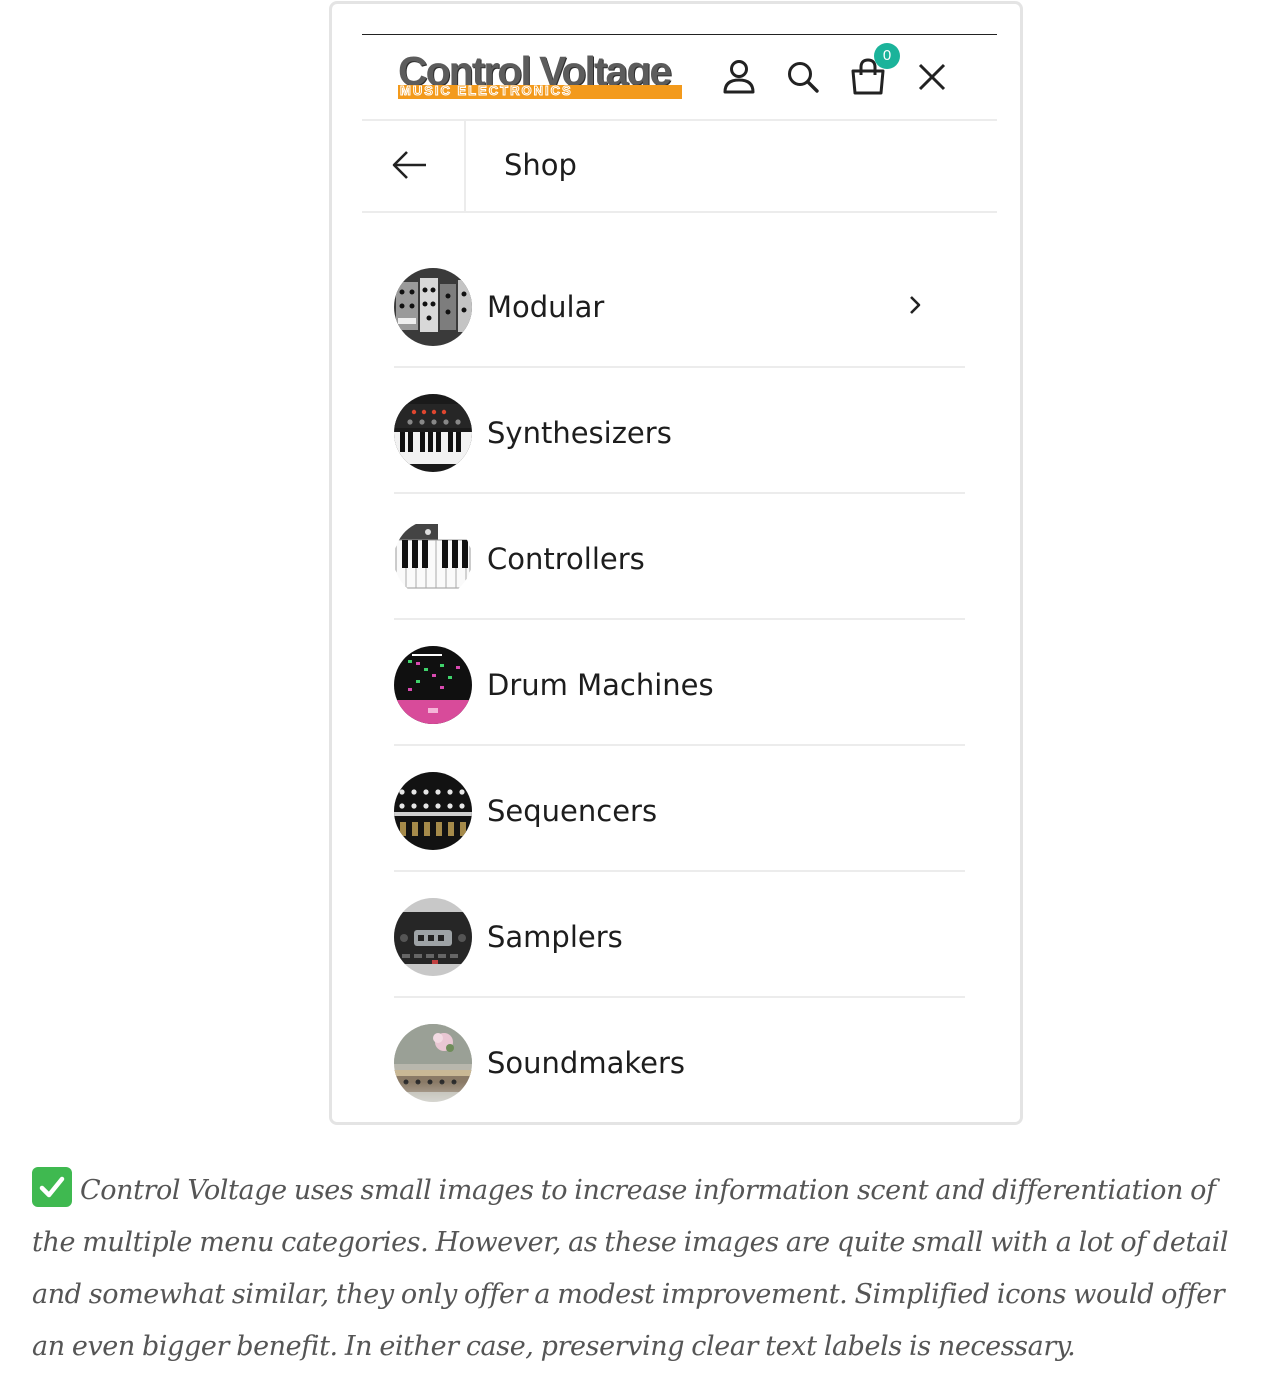 The image size is (1280, 1373). What do you see at coordinates (433, 559) in the screenshot?
I see `controllers-thumbnail` at bounding box center [433, 559].